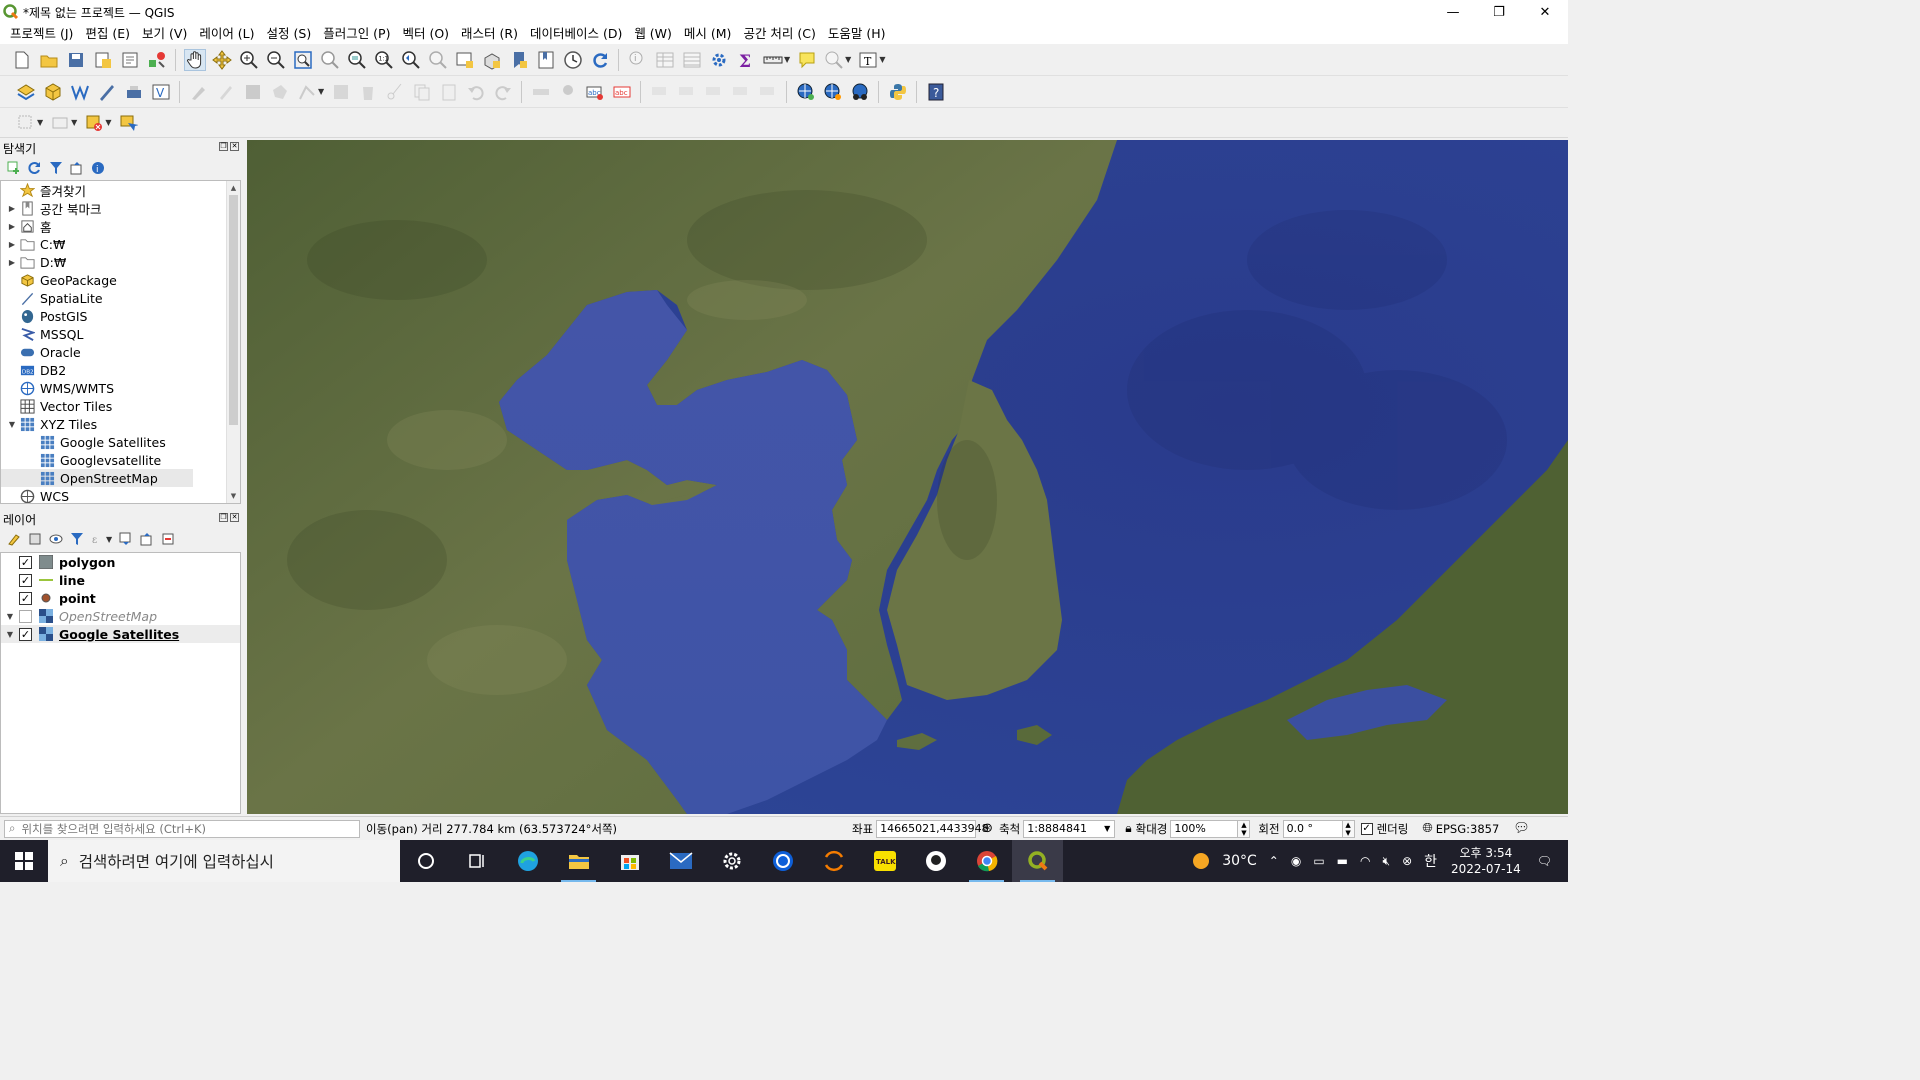 The image size is (1920, 1080). Describe the element at coordinates (1453, 12) in the screenshot. I see `minimize-button: —` at that location.